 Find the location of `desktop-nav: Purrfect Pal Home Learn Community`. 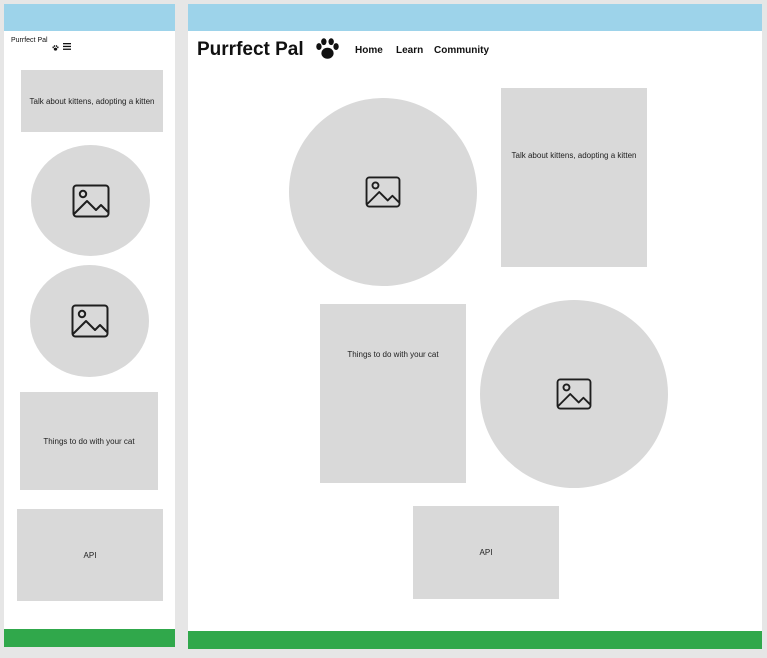

desktop-nav: Purrfect Pal Home Learn Community is located at coordinates (475, 51).